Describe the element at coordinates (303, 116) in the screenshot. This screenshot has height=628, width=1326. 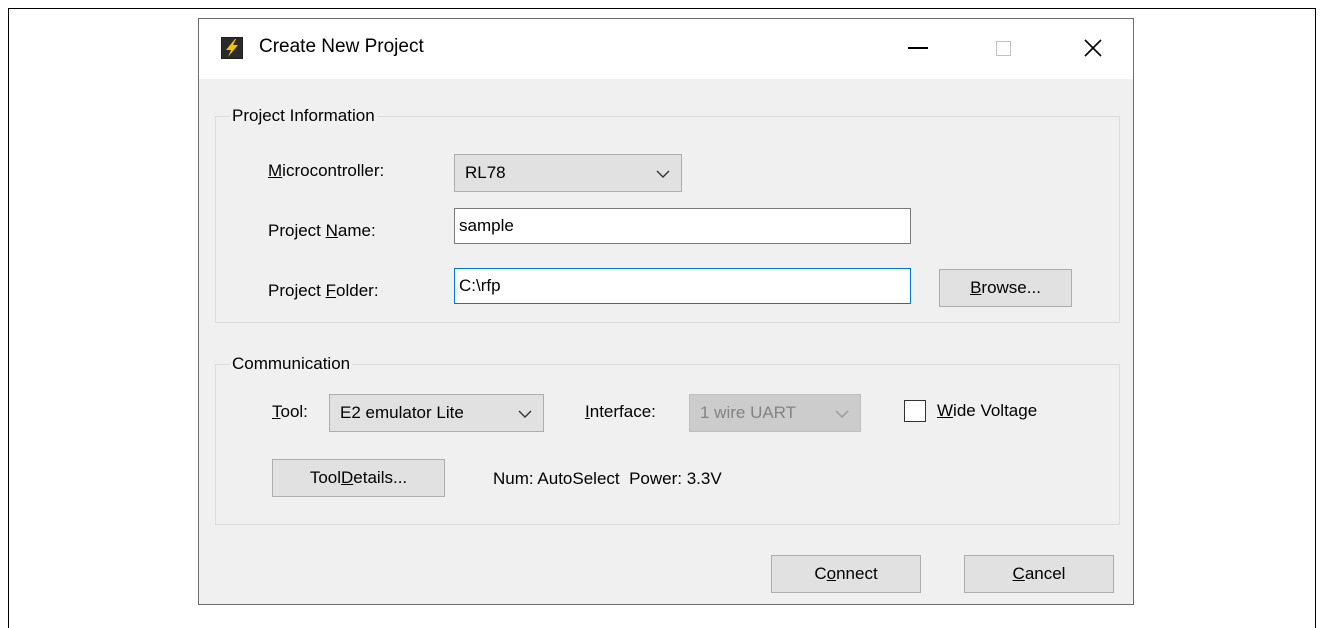
I see `project-information-label: Project Information` at that location.